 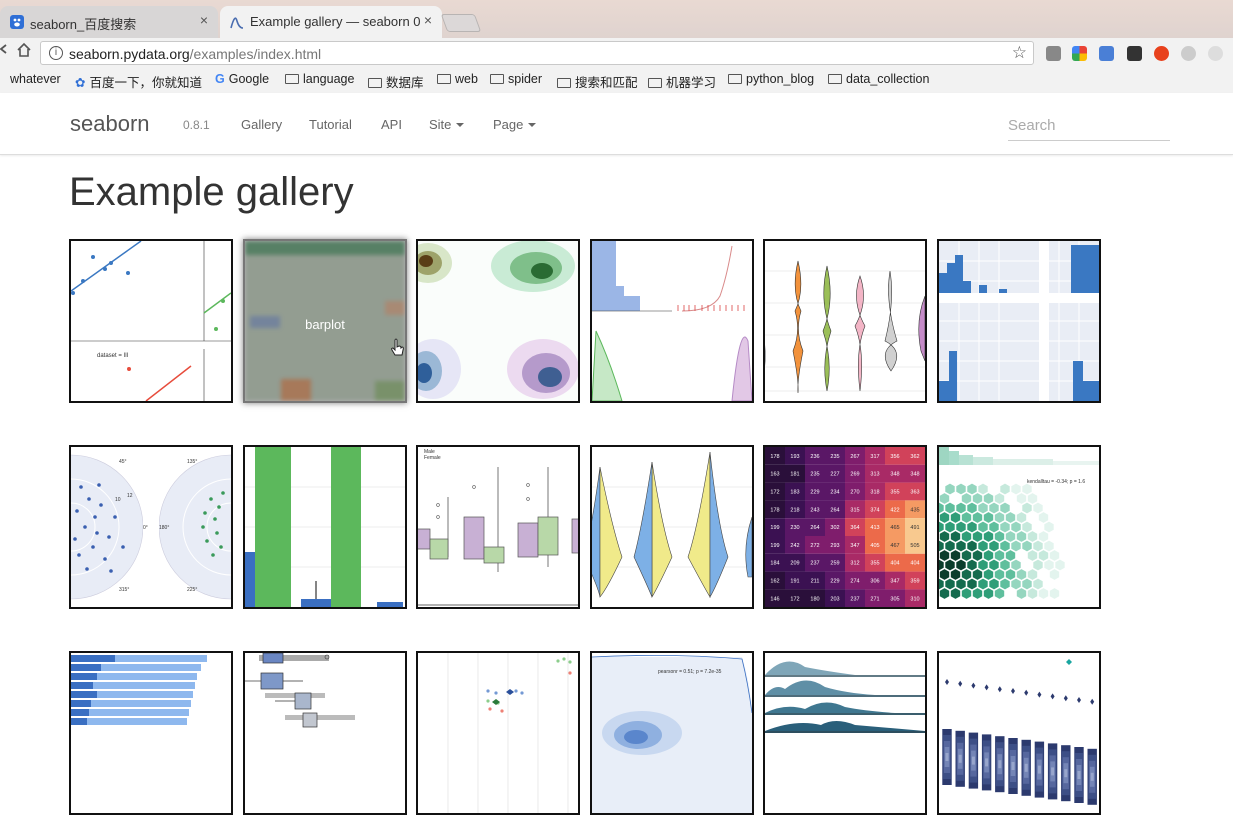 What do you see at coordinates (672, 527) in the screenshot?
I see `thumb-split-violinplot` at bounding box center [672, 527].